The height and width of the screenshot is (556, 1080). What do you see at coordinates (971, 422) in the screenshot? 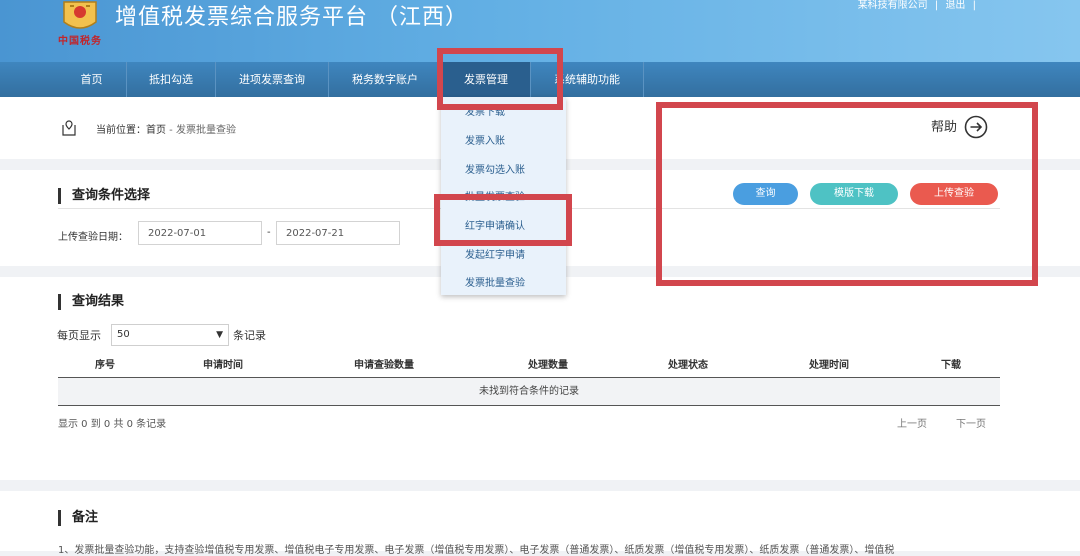
I see `next-page-link: 下一页` at bounding box center [971, 422].